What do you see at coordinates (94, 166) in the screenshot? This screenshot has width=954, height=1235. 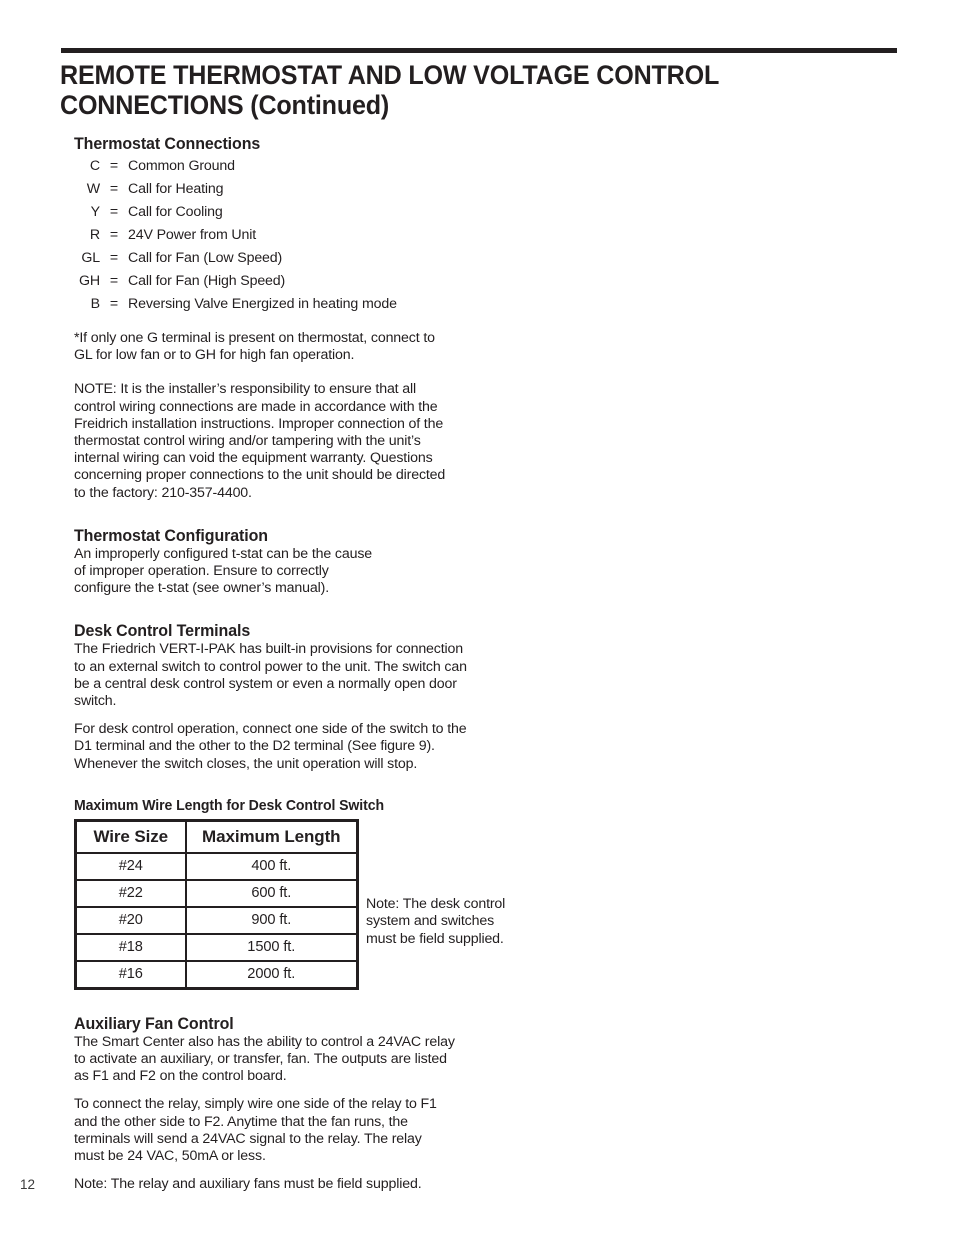 I see `terminal-key: C` at bounding box center [94, 166].